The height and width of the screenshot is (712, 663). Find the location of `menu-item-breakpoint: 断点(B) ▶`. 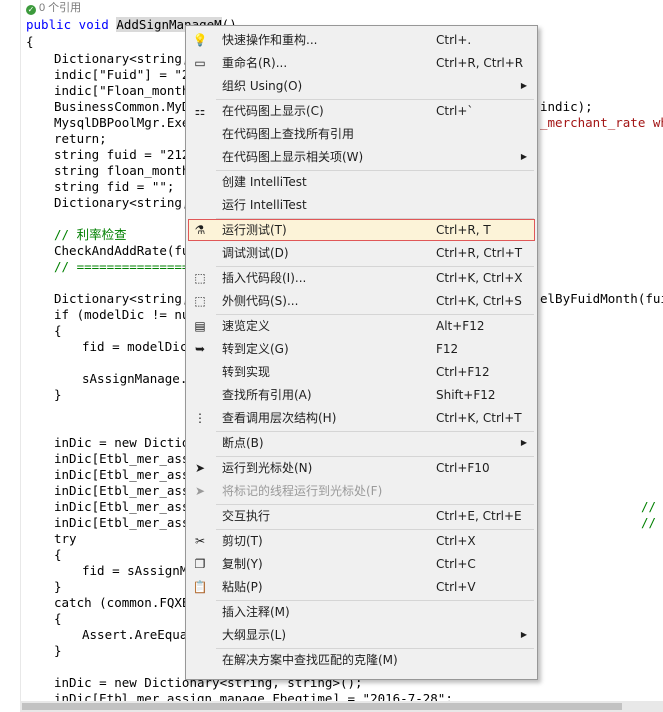

menu-item-breakpoint: 断点(B) ▶ is located at coordinates (361, 443).